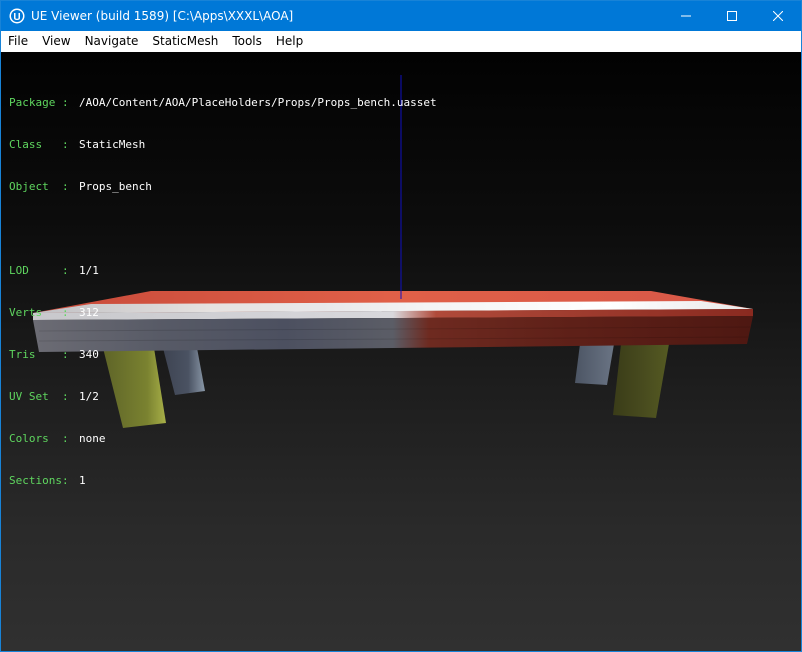 Image resolution: width=802 pixels, height=652 pixels. I want to click on info-label: Verts :, so click(39, 312).